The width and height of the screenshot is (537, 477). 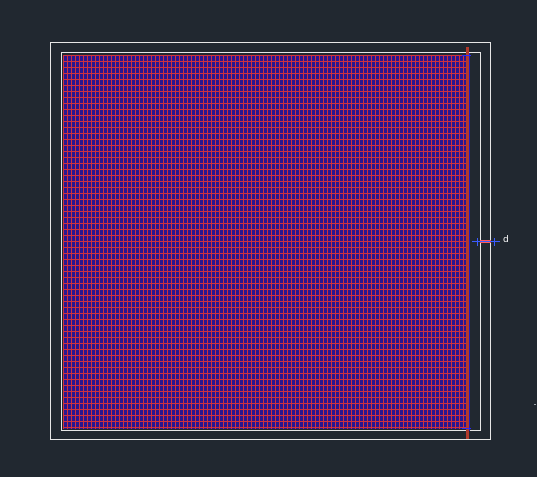 I want to click on edge-tick-bottom, so click(x=466, y=428).